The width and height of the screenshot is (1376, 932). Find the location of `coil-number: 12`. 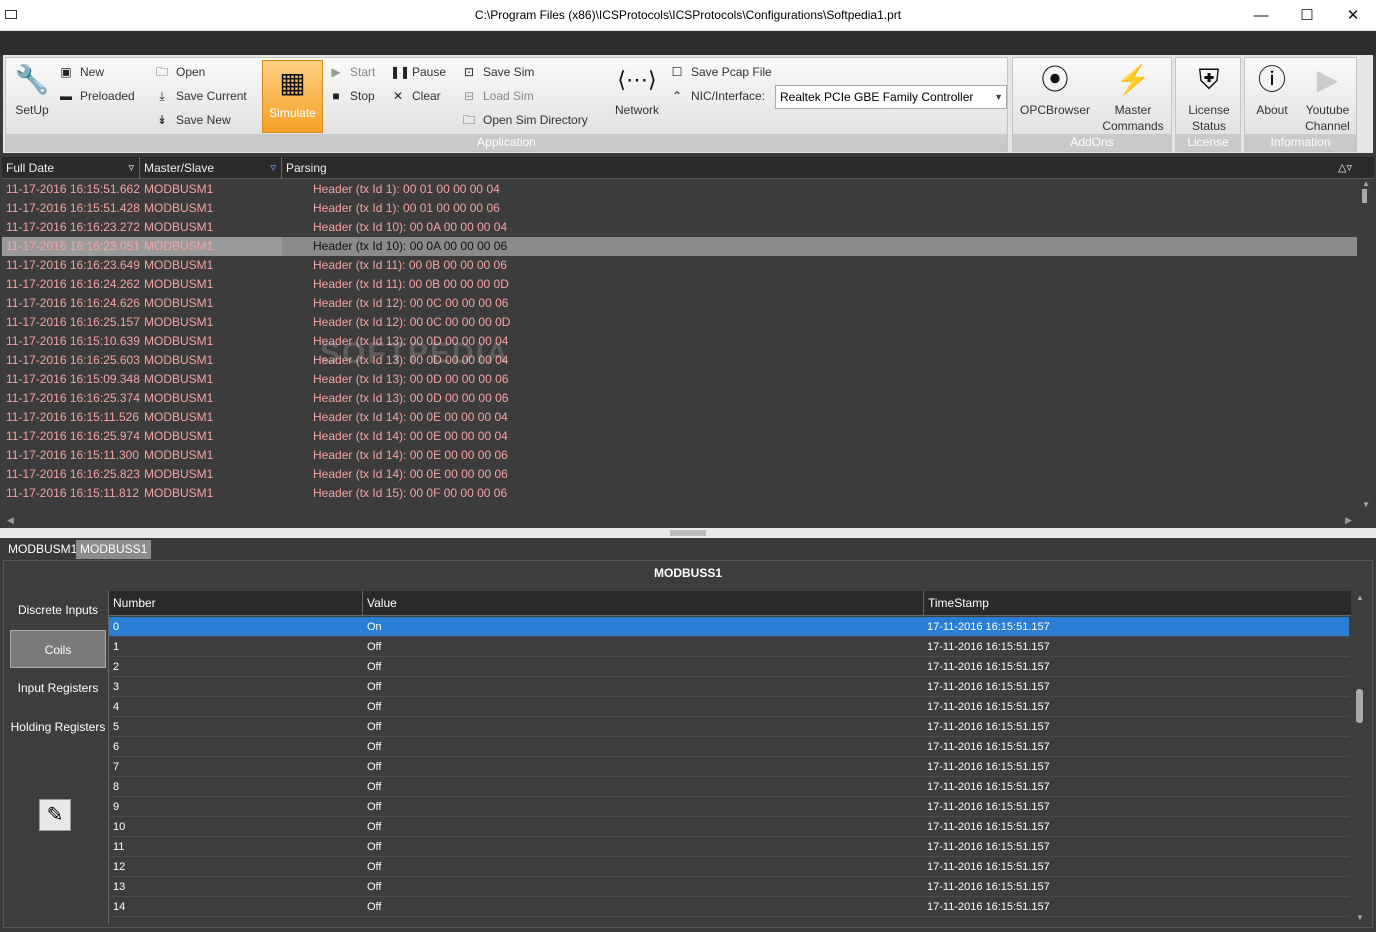

coil-number: 12 is located at coordinates (119, 867).